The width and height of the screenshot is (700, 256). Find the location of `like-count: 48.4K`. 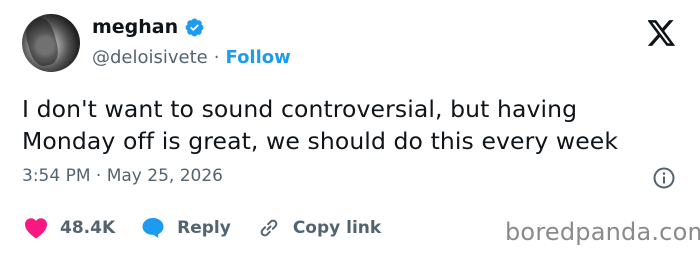

like-count: 48.4K is located at coordinates (88, 228).